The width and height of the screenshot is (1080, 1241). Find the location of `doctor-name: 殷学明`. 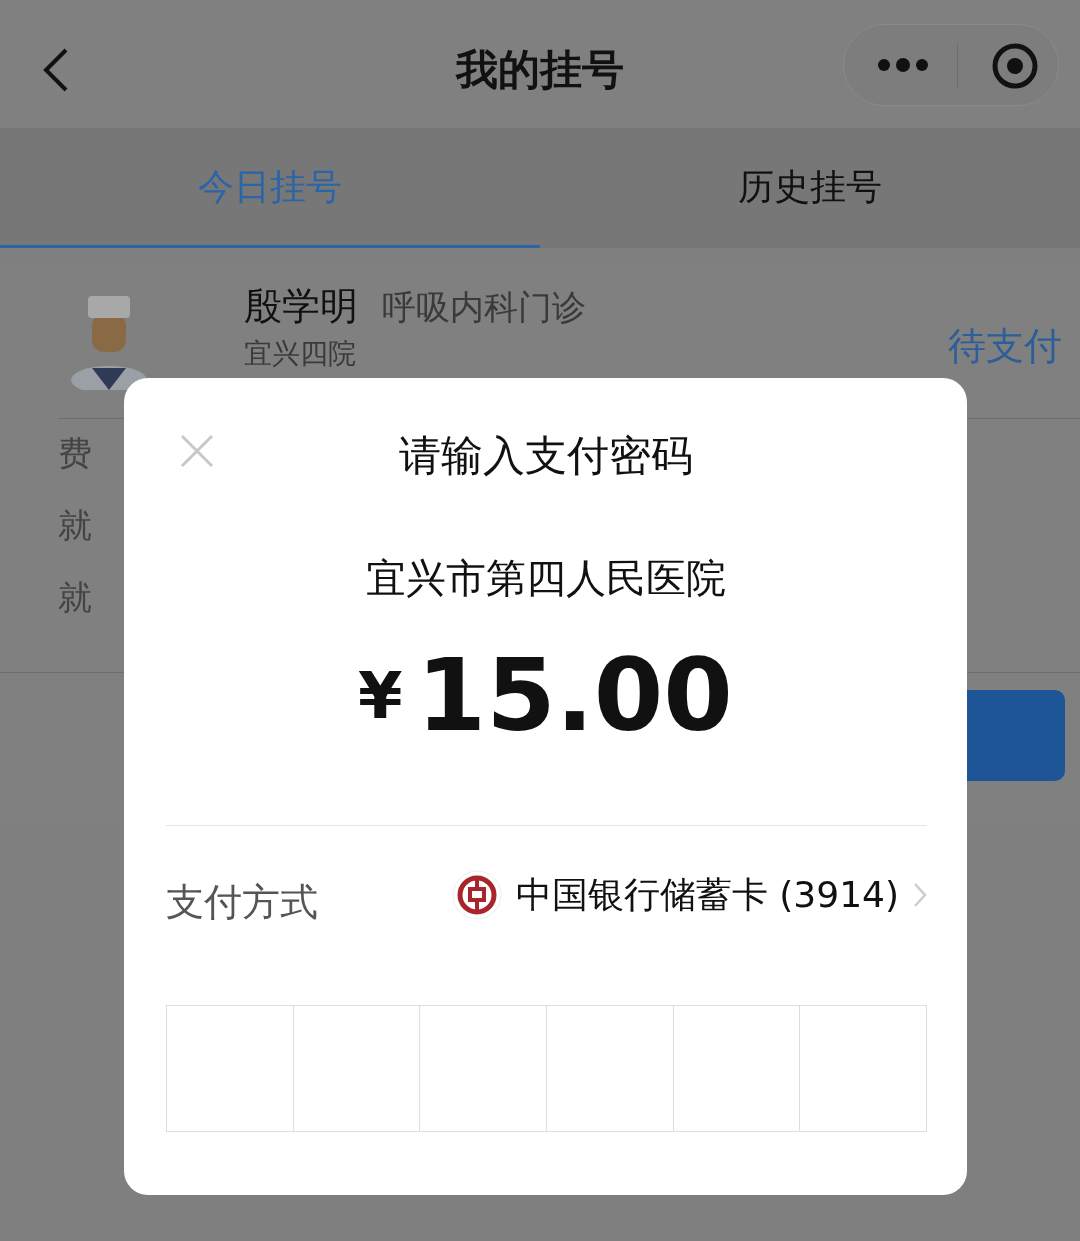

doctor-name: 殷学明 is located at coordinates (301, 306).